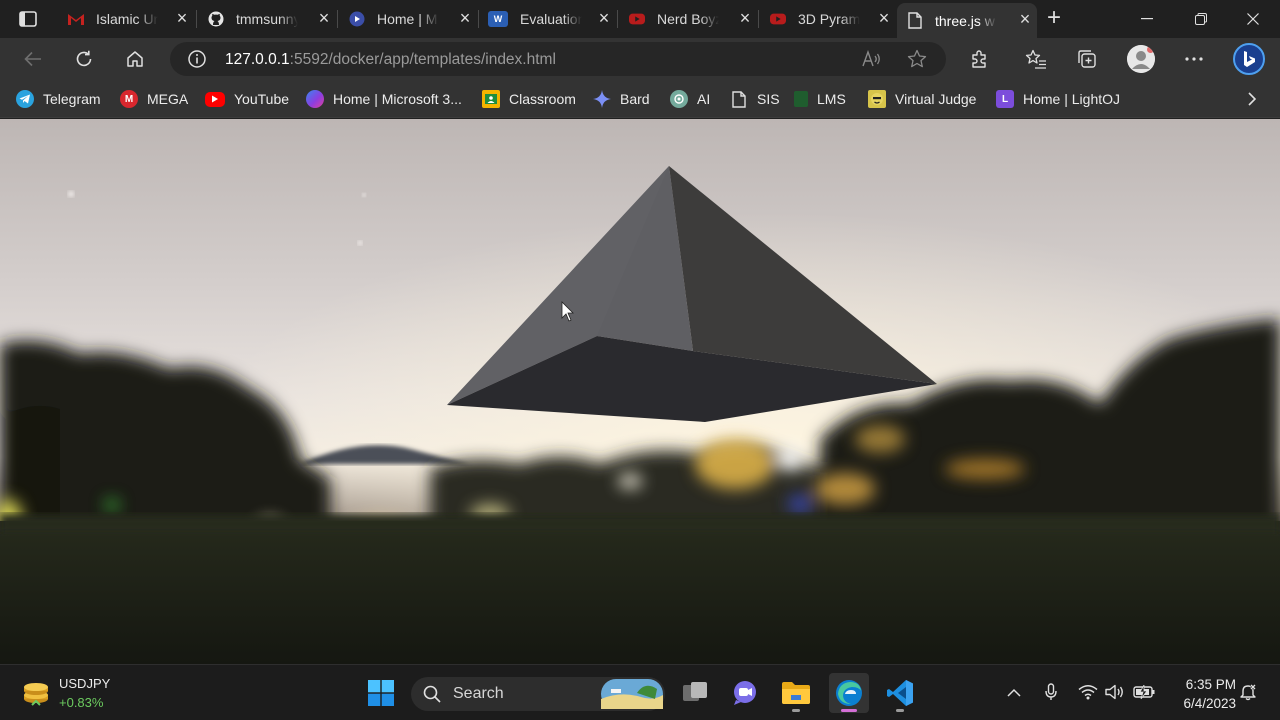 This screenshot has height=720, width=1280. I want to click on battery-charging-icon, so click(1144, 692).